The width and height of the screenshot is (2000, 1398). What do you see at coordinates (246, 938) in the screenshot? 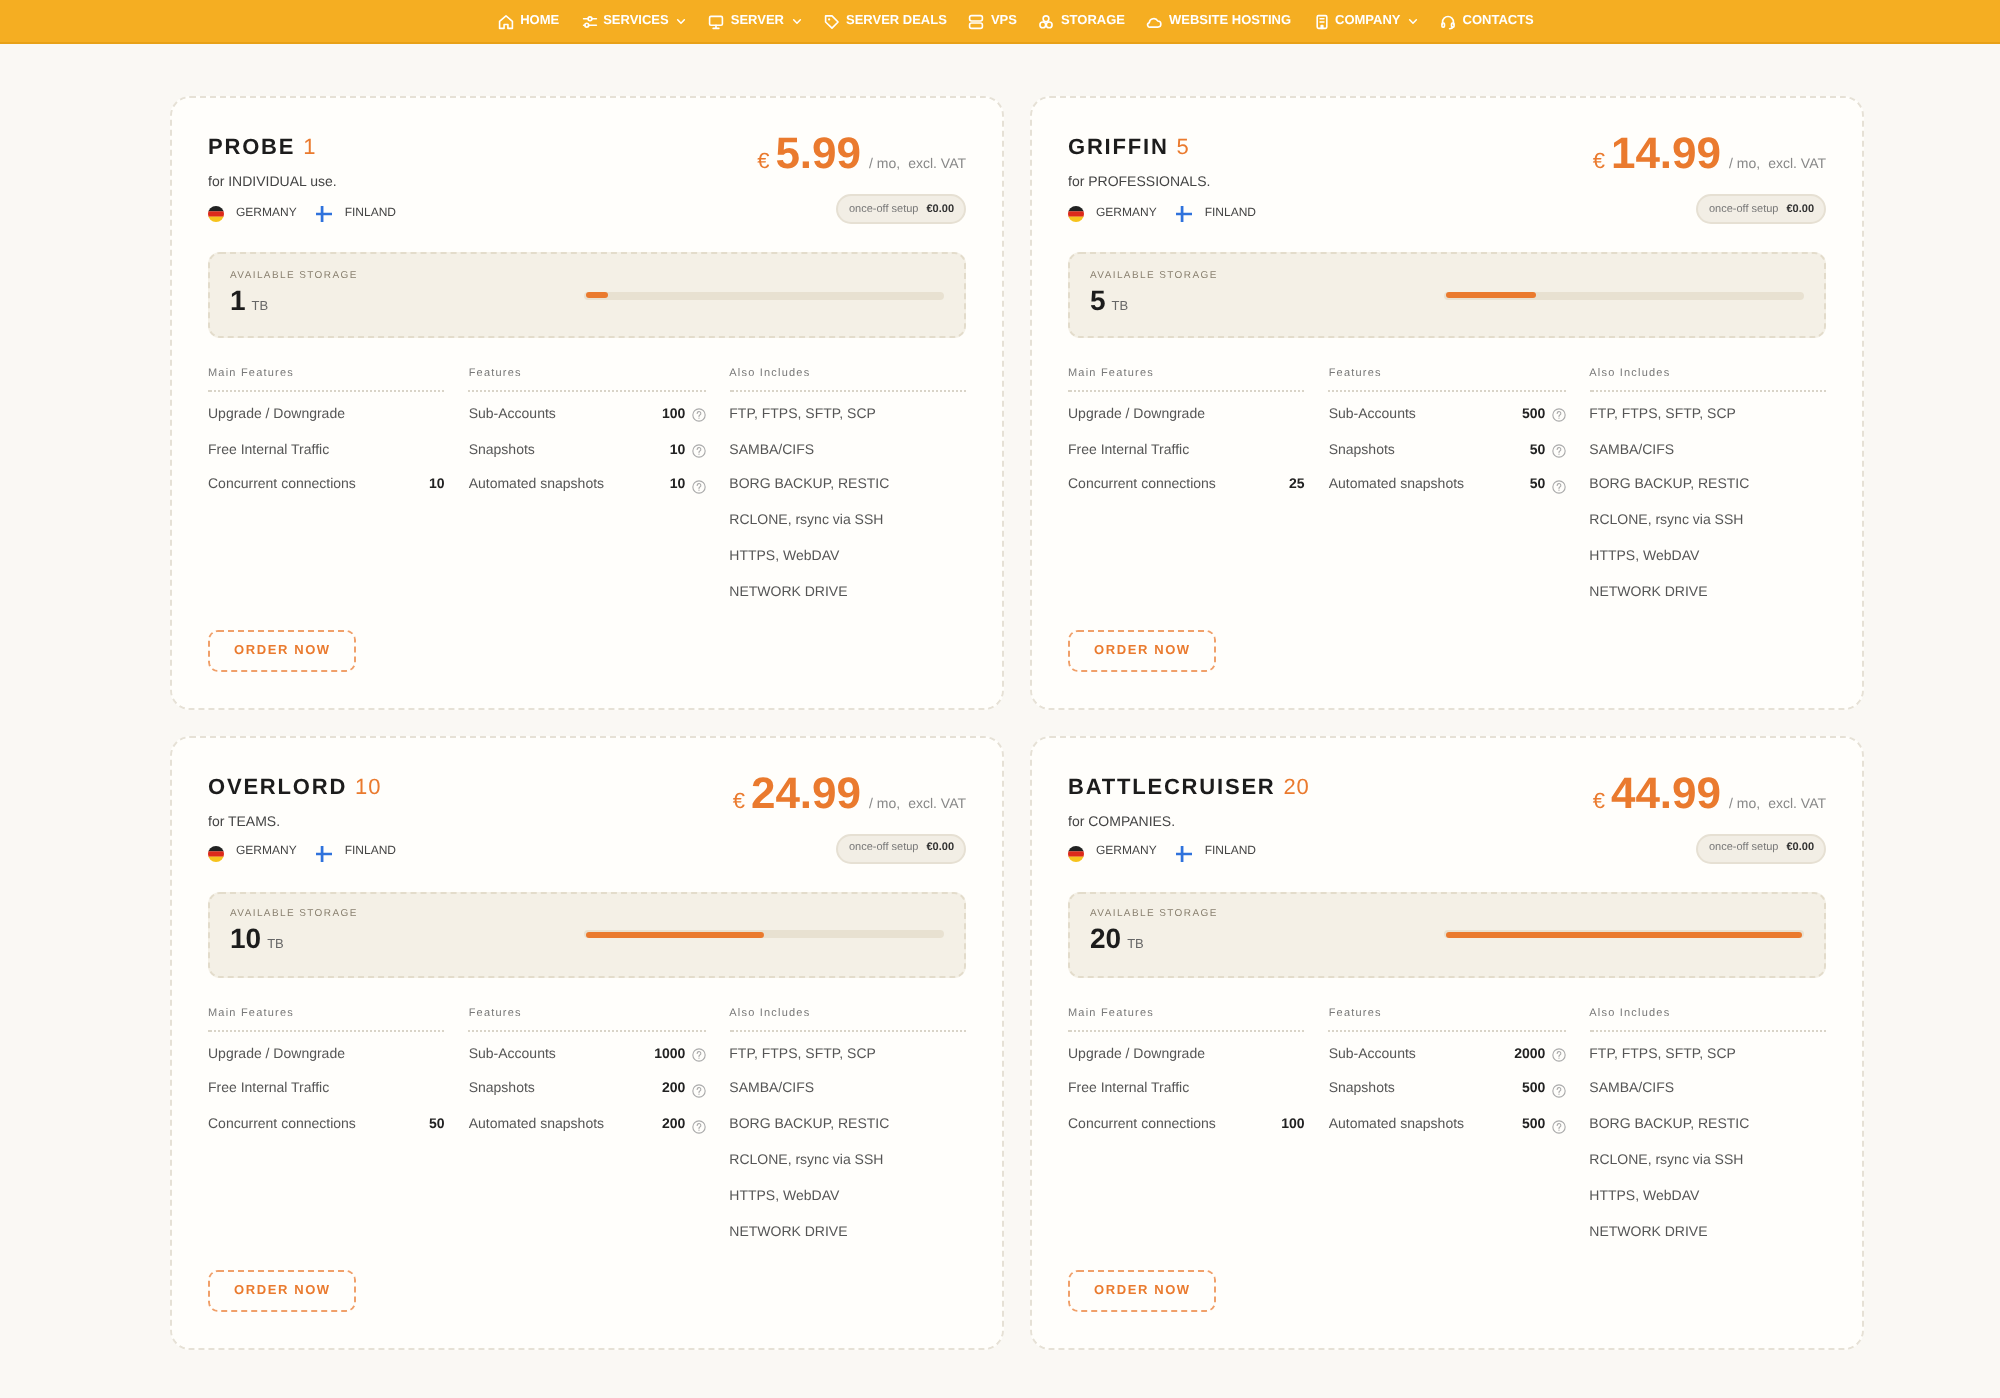
I see `storage-amount: 10` at bounding box center [246, 938].